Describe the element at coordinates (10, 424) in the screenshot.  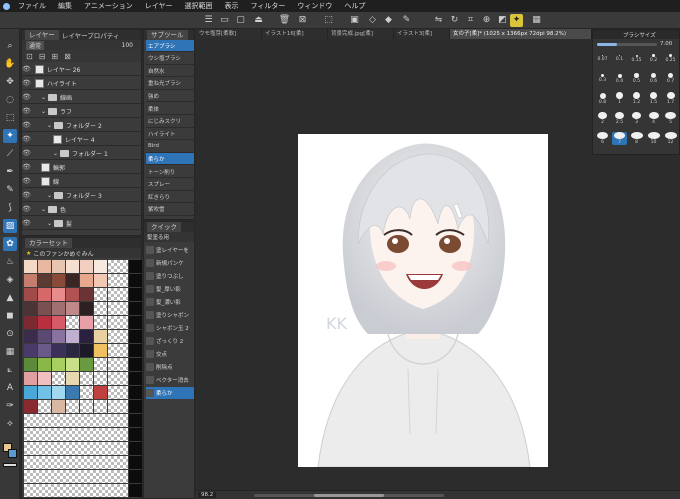
I see `line-correct-icon: ⟡` at that location.